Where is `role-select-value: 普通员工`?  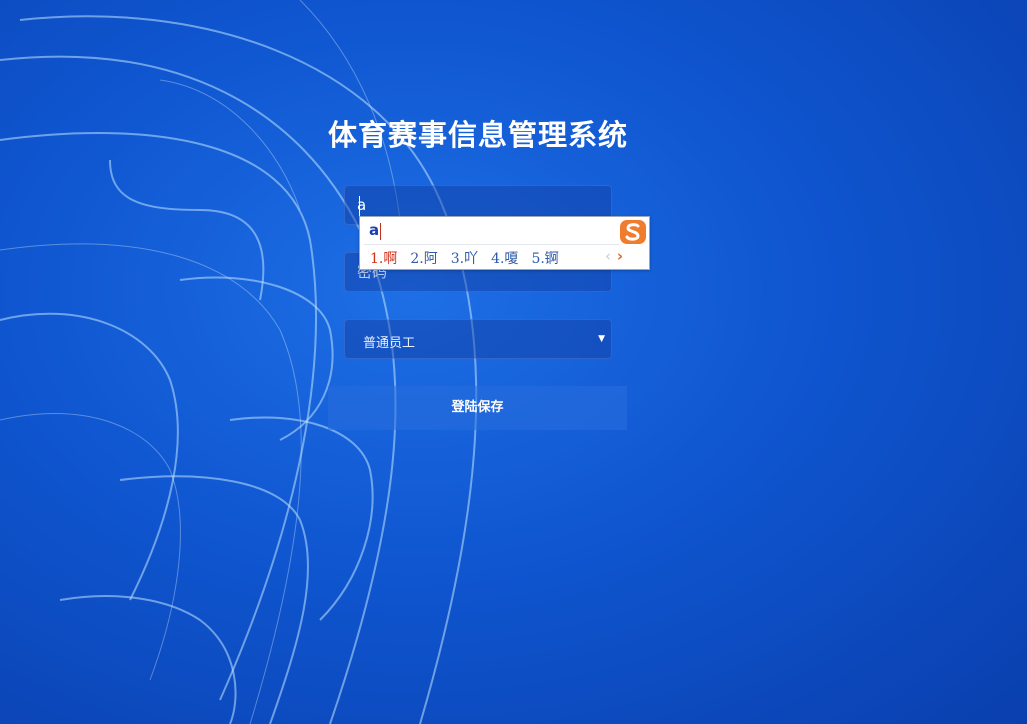
role-select-value: 普通员工 is located at coordinates (389, 343).